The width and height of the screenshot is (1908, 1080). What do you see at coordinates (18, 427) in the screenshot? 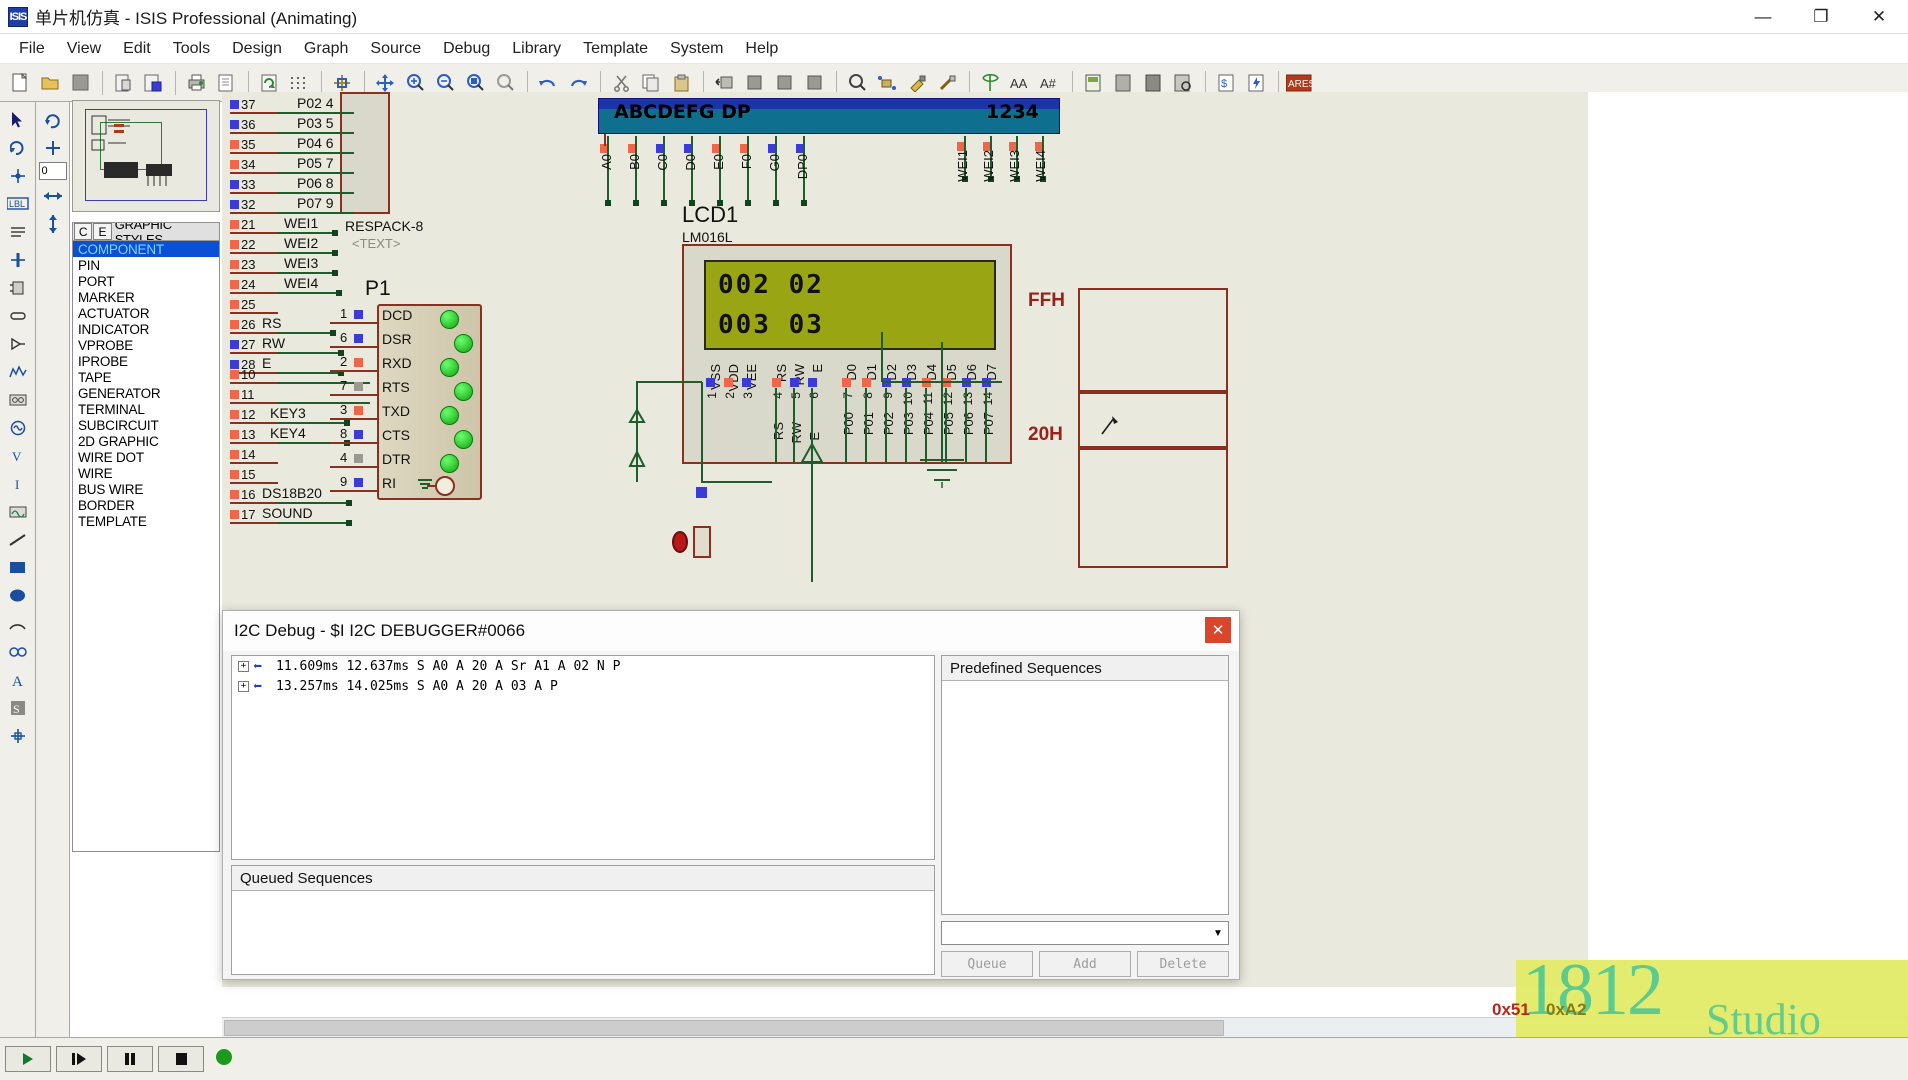
I see `generator-icon` at bounding box center [18, 427].